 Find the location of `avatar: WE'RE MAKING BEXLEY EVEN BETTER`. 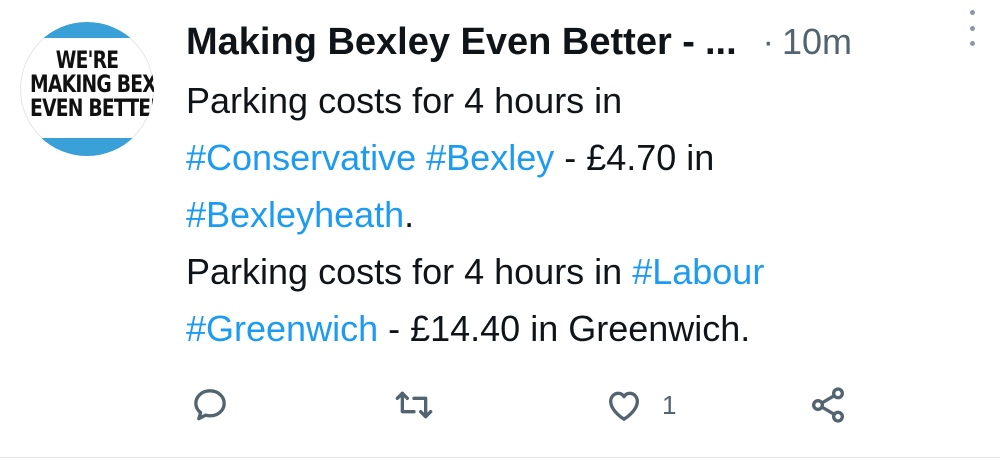

avatar: WE'RE MAKING BEXLEY EVEN BETTER is located at coordinates (87, 89).